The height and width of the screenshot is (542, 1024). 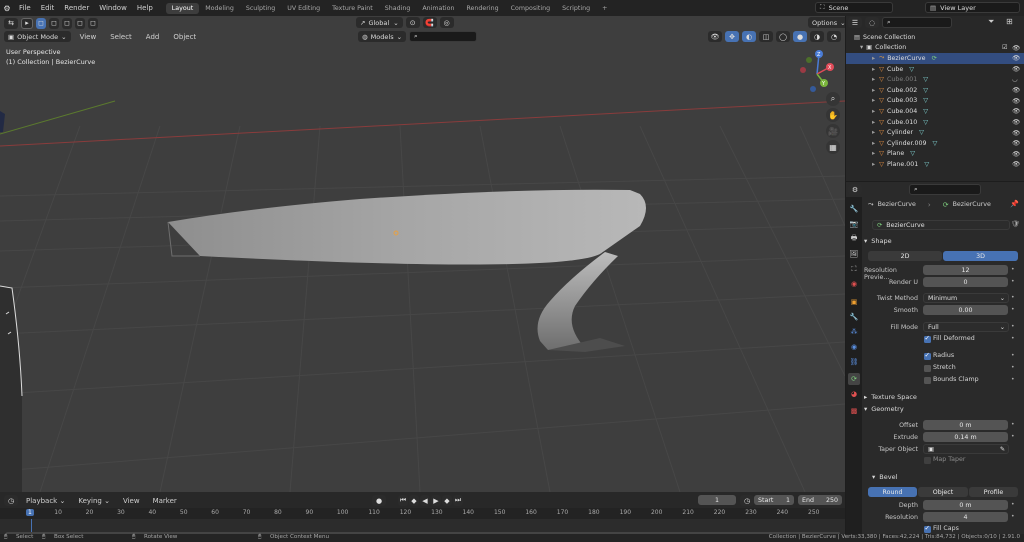 What do you see at coordinates (446, 22) in the screenshot?
I see `proportional-edit-icon: ◎` at bounding box center [446, 22].